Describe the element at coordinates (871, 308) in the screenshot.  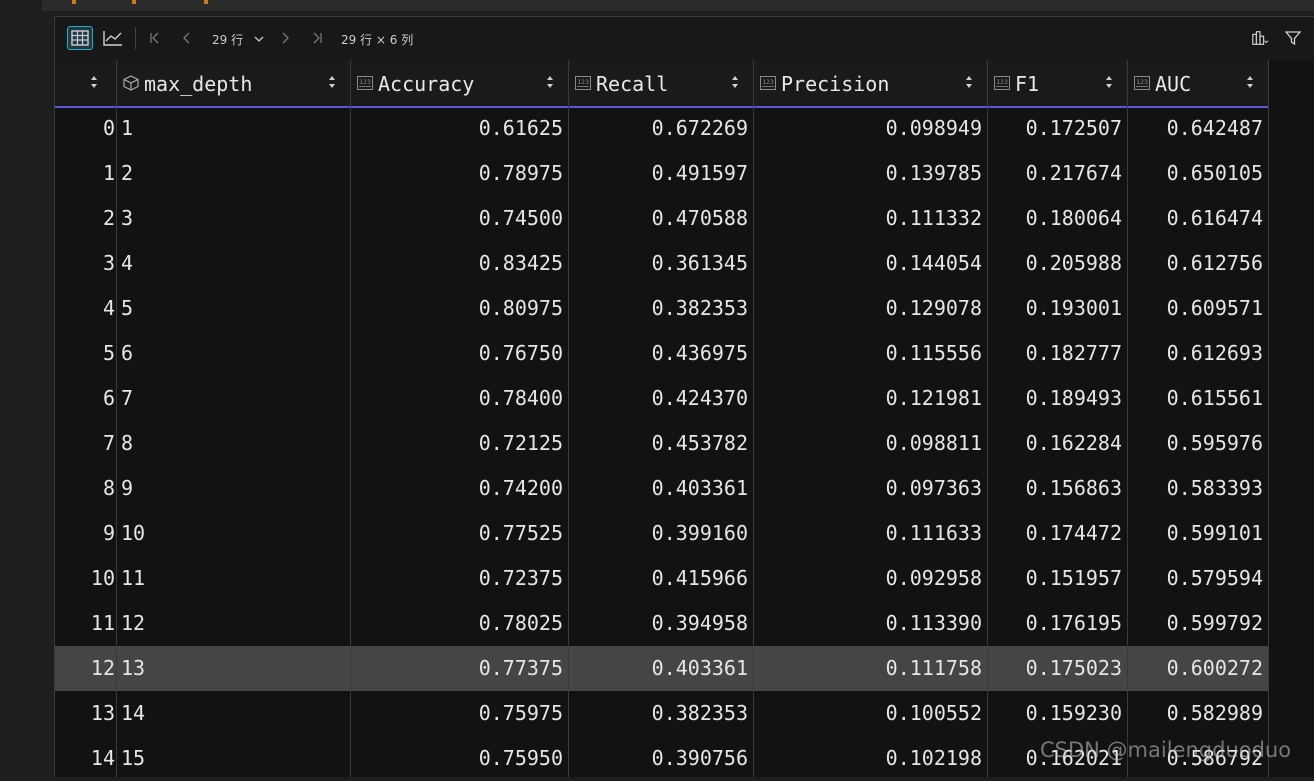
I see `table-cell-precision: 0.129078` at that location.